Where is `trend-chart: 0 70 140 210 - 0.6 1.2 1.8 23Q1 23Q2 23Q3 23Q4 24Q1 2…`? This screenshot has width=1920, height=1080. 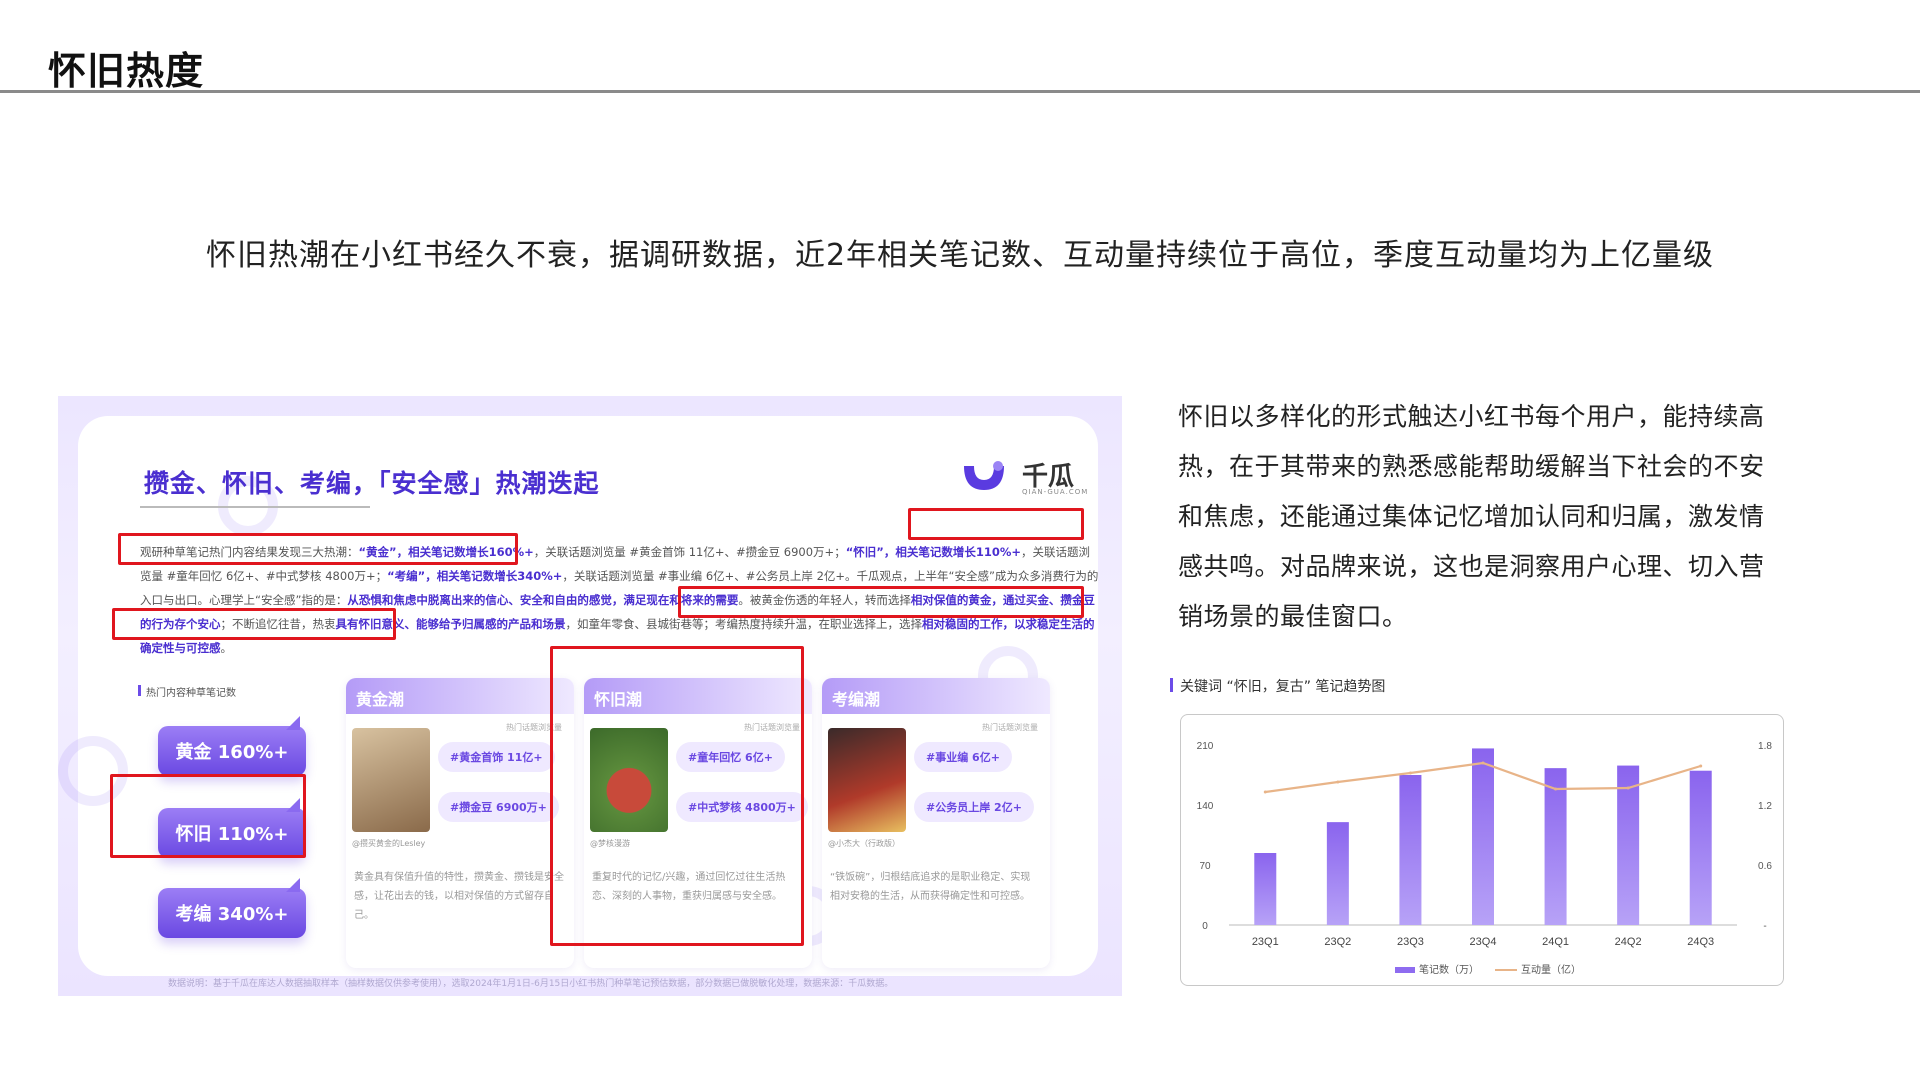
trend-chart: 0 70 140 210 - 0.6 1.2 1.8 23Q1 23Q2 23Q3 23Q4 24Q1 2… is located at coordinates (1482, 850).